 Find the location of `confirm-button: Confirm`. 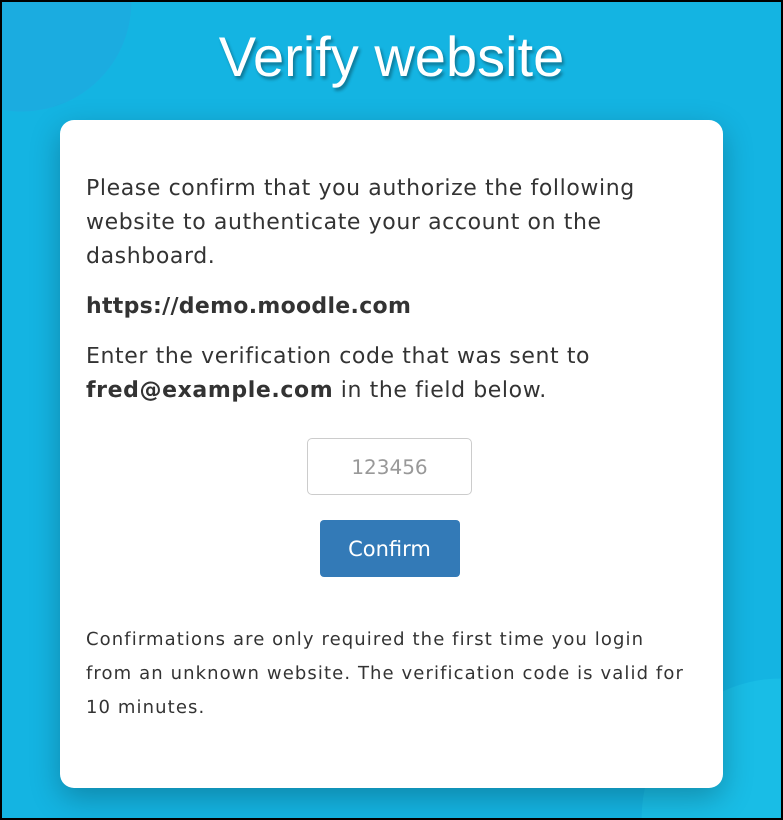

confirm-button: Confirm is located at coordinates (390, 548).